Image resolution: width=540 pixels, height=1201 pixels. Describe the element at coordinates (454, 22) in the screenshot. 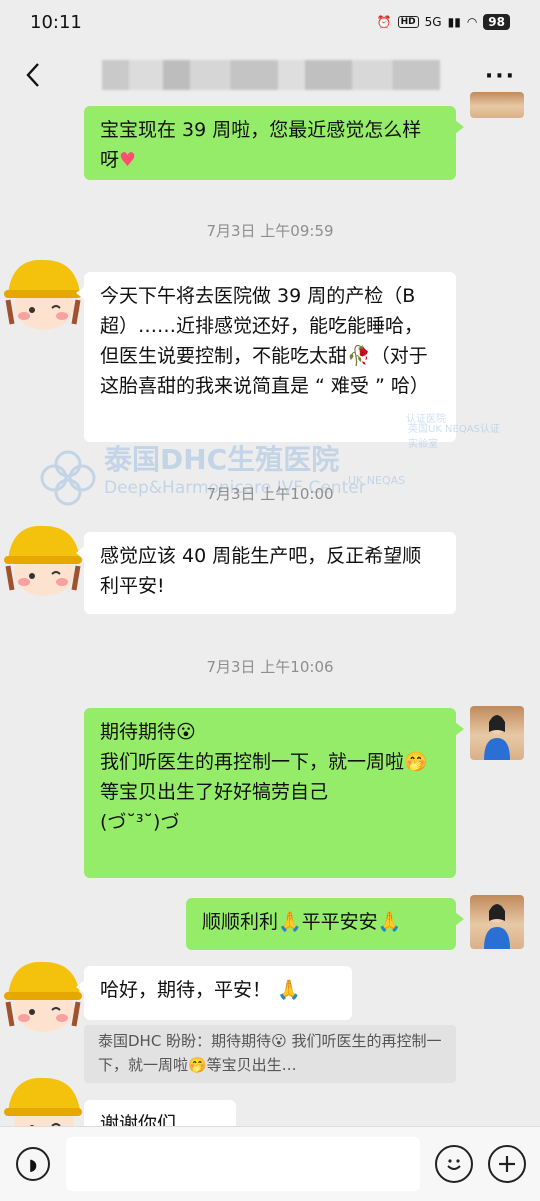

I see `cell-signal-icon: ▮▮` at that location.